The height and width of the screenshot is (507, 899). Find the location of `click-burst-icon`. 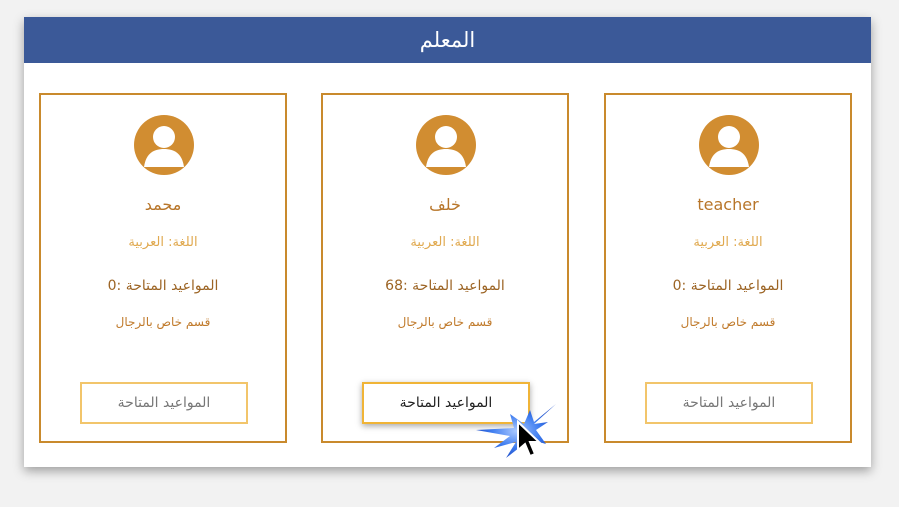

click-burst-icon is located at coordinates (516, 431).